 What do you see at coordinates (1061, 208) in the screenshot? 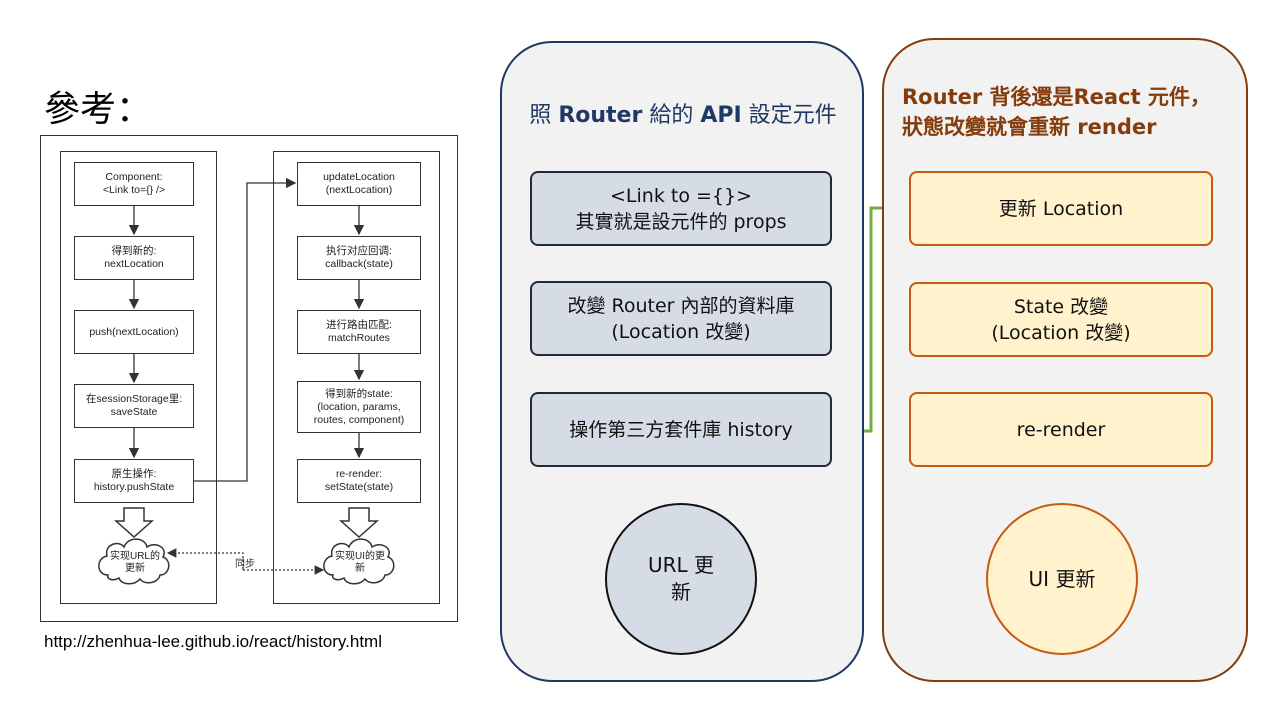
I see `right-flow-box-update-location: 更新 Location` at bounding box center [1061, 208].